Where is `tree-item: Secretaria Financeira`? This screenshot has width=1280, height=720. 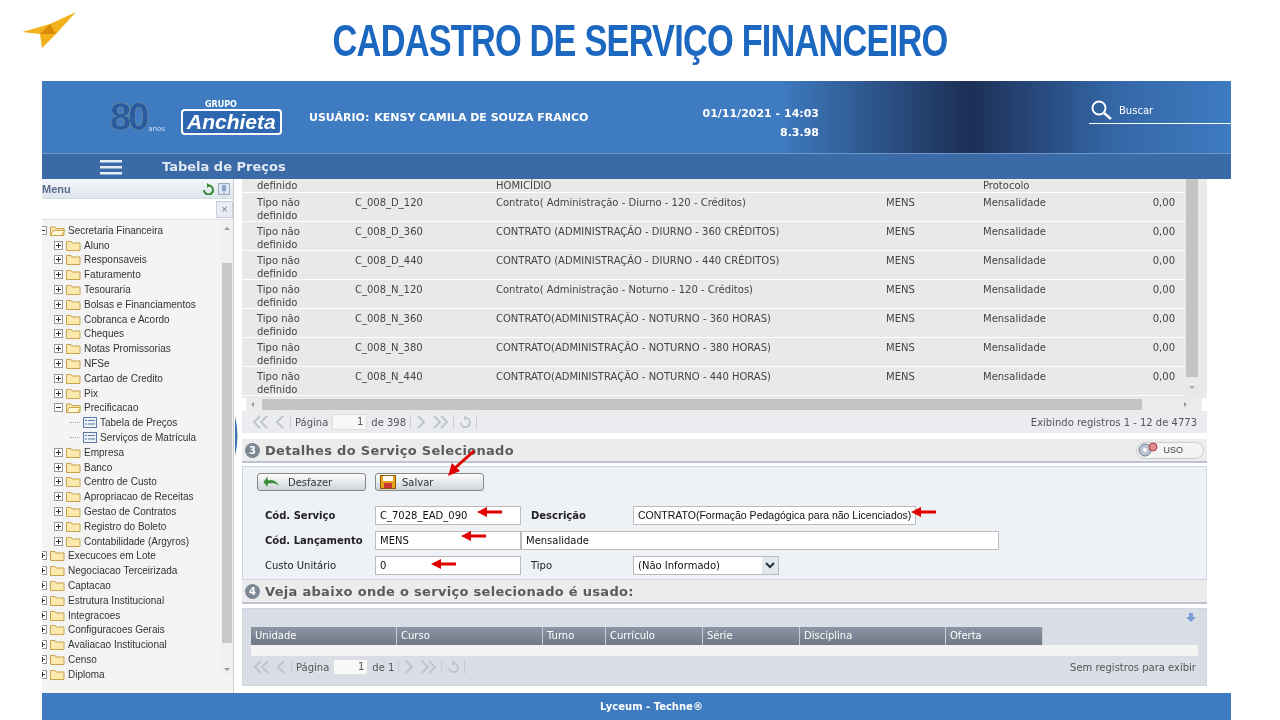 tree-item: Secretaria Financeira is located at coordinates (131, 230).